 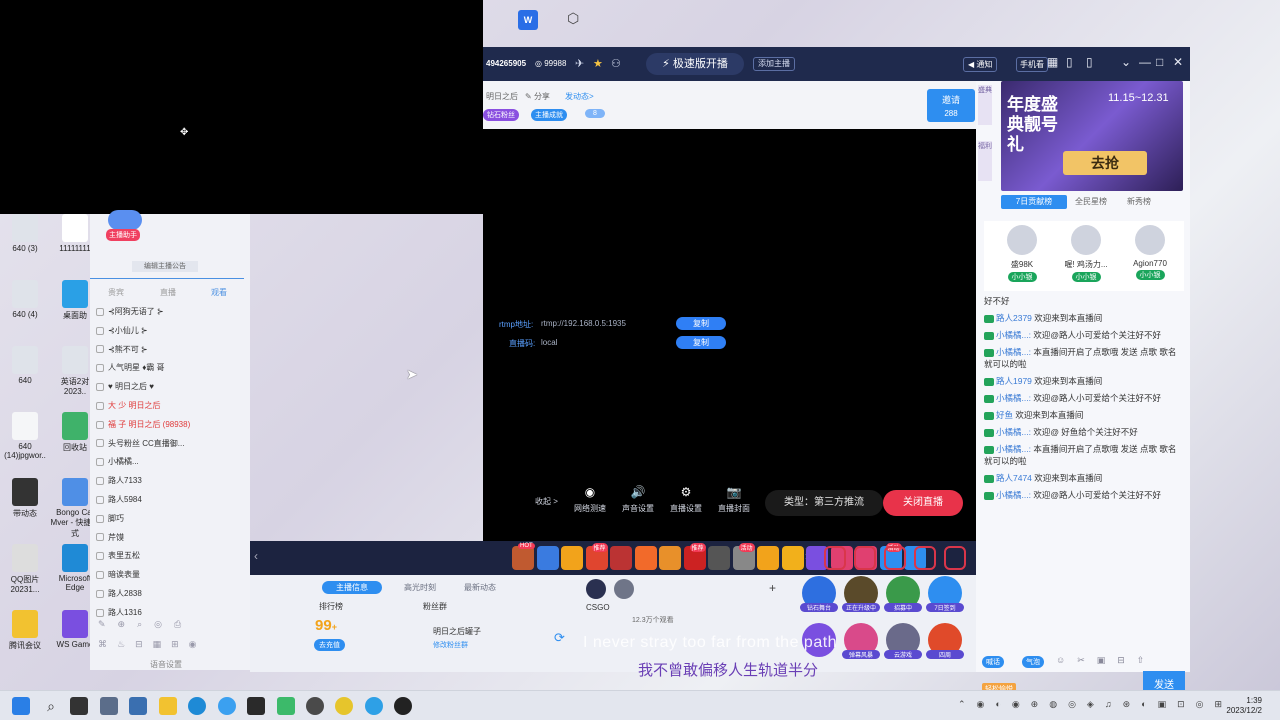 What do you see at coordinates (1015, 381) in the screenshot?
I see `chat-user: 路人1979` at bounding box center [1015, 381].